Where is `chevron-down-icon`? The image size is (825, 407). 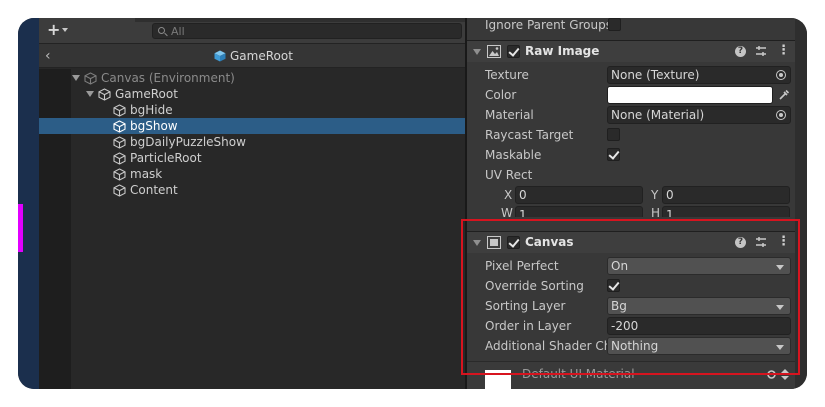
chevron-down-icon is located at coordinates (65, 30).